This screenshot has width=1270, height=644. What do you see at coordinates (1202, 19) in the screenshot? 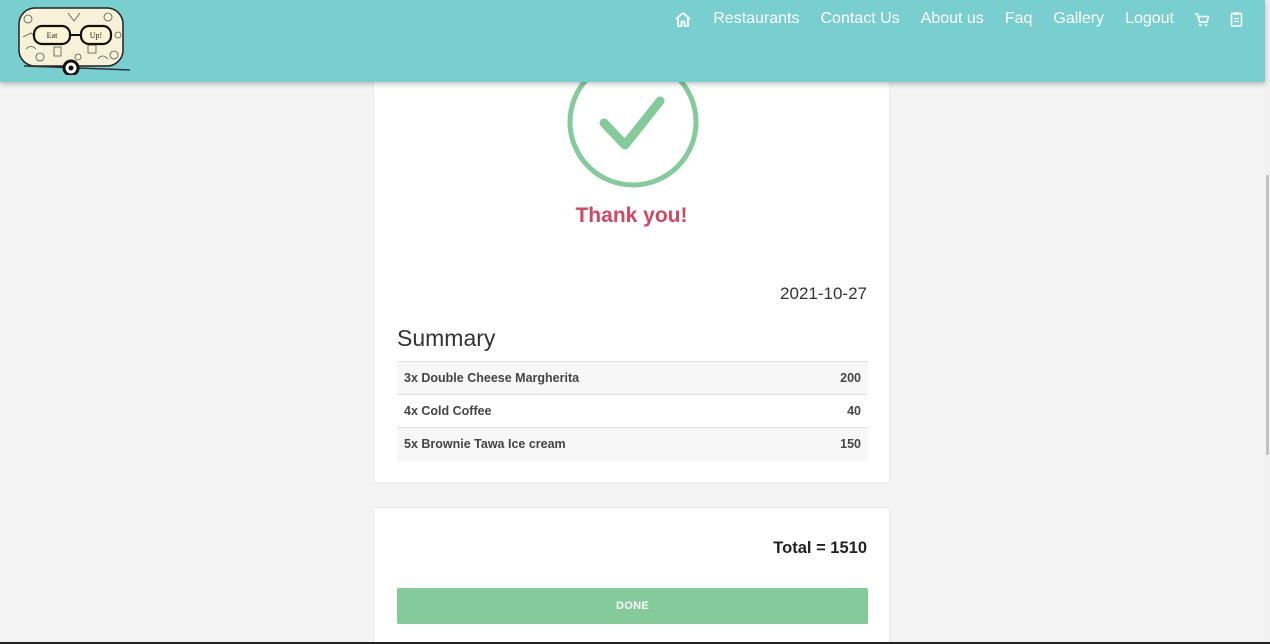
I see `cart-icon` at bounding box center [1202, 19].